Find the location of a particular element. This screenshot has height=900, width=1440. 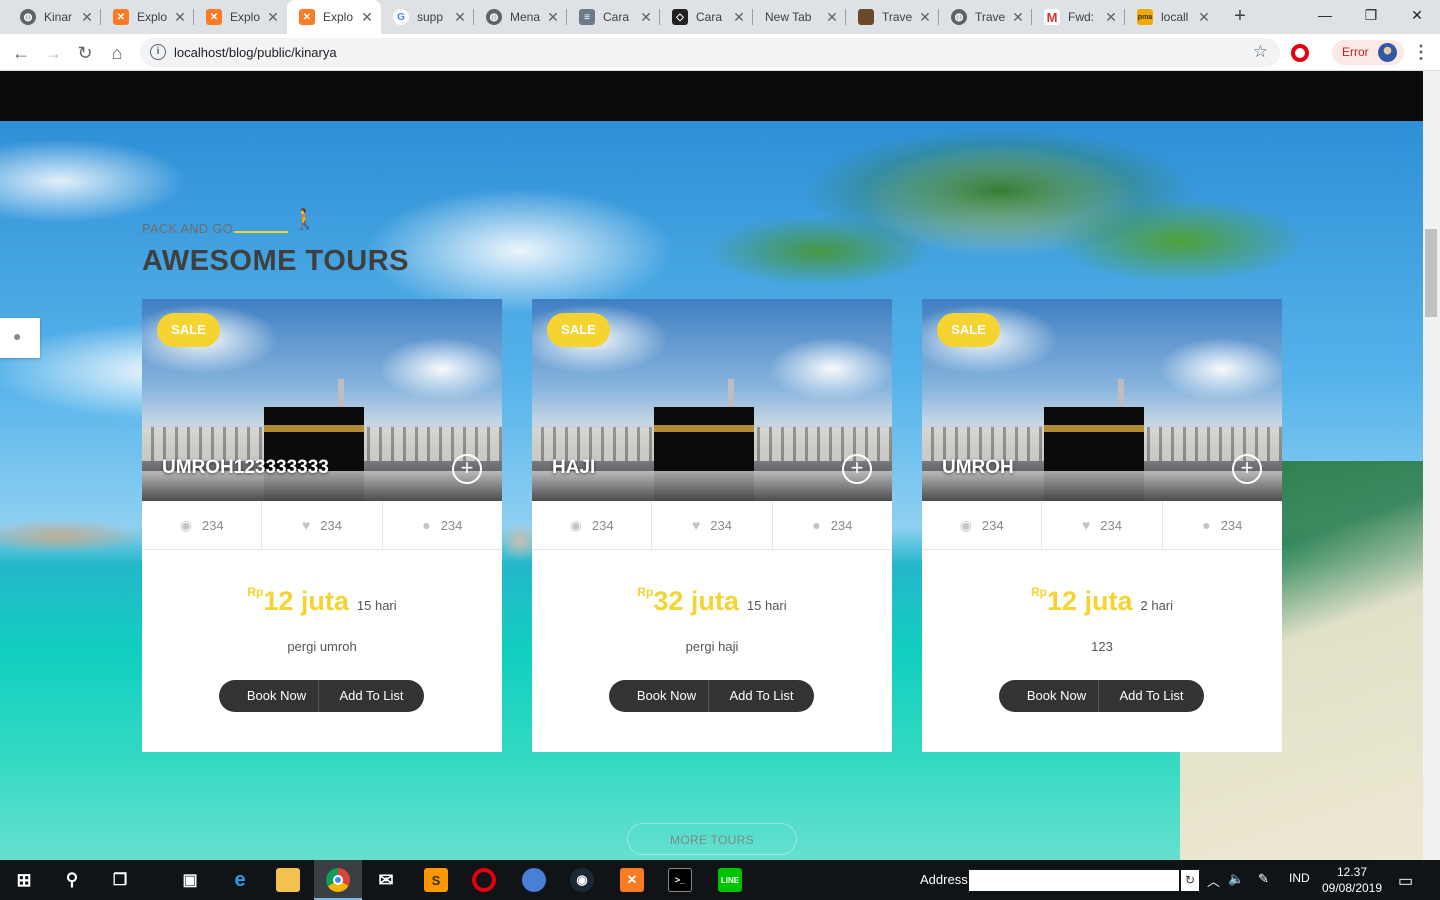

browser-tab-11: M Fwd: ✕ is located at coordinates (1078, 17).